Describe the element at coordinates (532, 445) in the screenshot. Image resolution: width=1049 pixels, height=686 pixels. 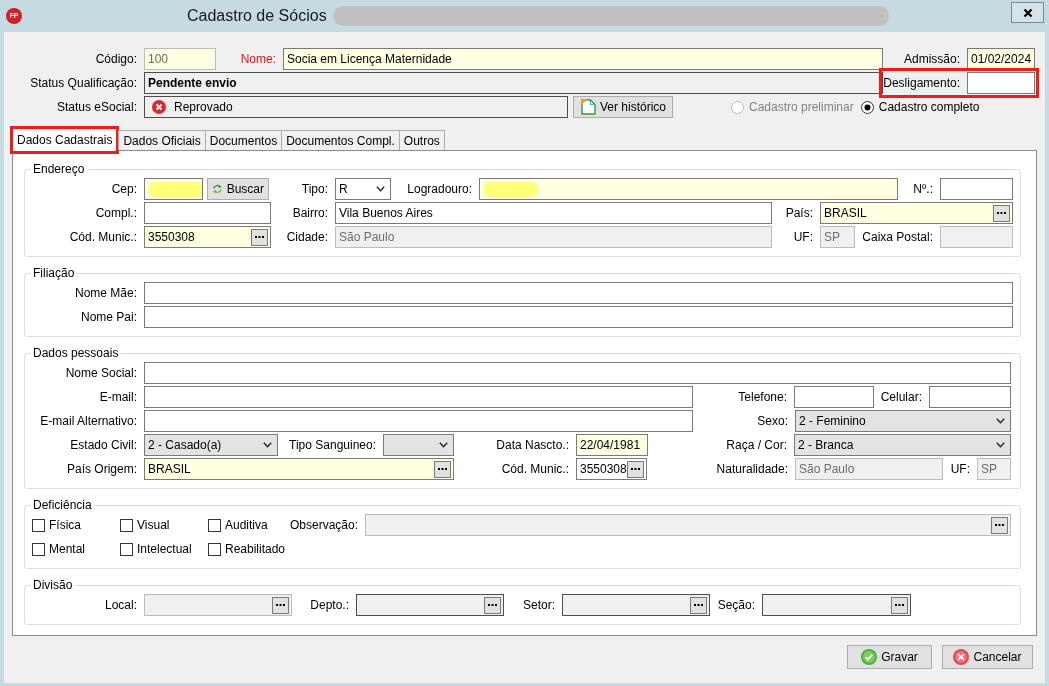
I see `field-label: Data Nascto.:` at that location.